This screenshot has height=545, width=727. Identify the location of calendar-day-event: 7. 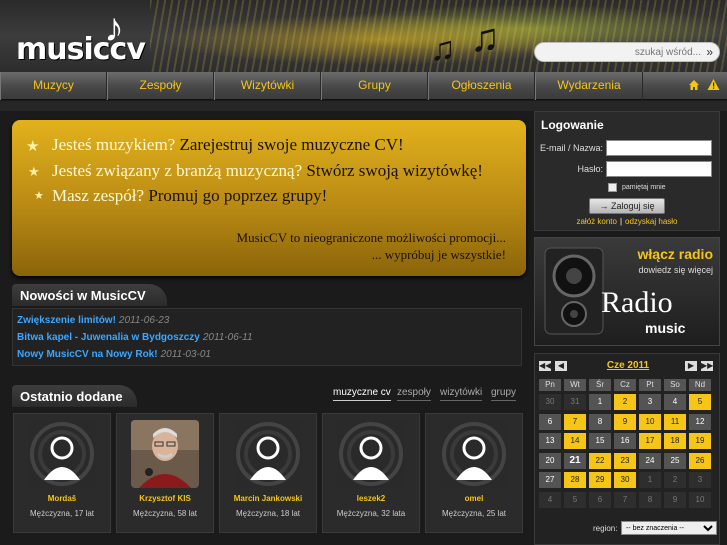
(575, 421).